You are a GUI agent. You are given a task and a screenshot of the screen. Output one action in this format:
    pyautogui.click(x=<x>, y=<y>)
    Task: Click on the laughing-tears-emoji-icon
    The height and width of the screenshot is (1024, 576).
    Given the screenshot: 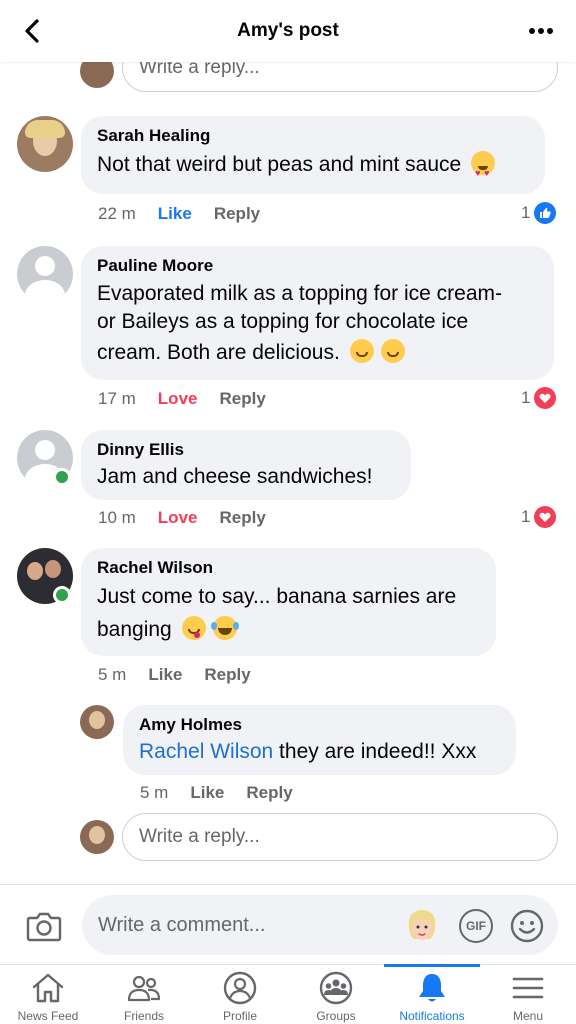 What is the action you would take?
    pyautogui.click(x=225, y=628)
    